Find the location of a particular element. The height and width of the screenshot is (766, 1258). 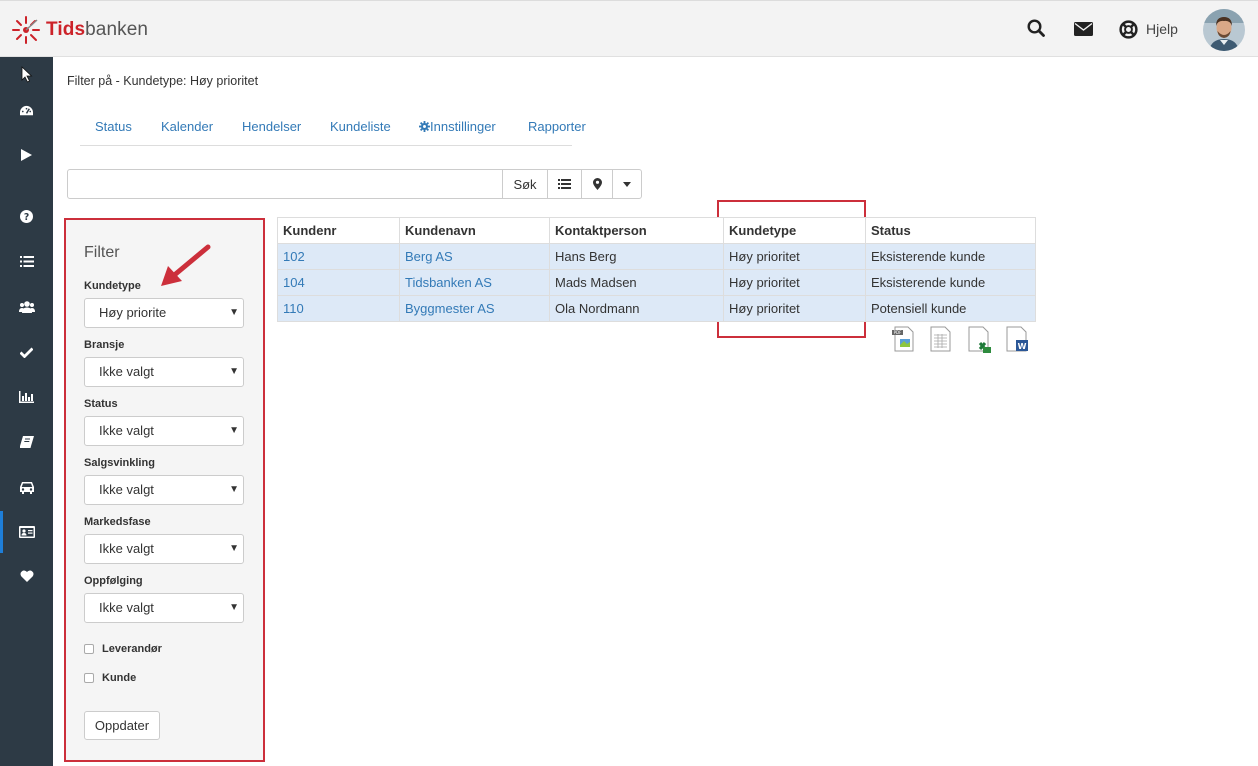

help-icon: ? is located at coordinates (26, 216).